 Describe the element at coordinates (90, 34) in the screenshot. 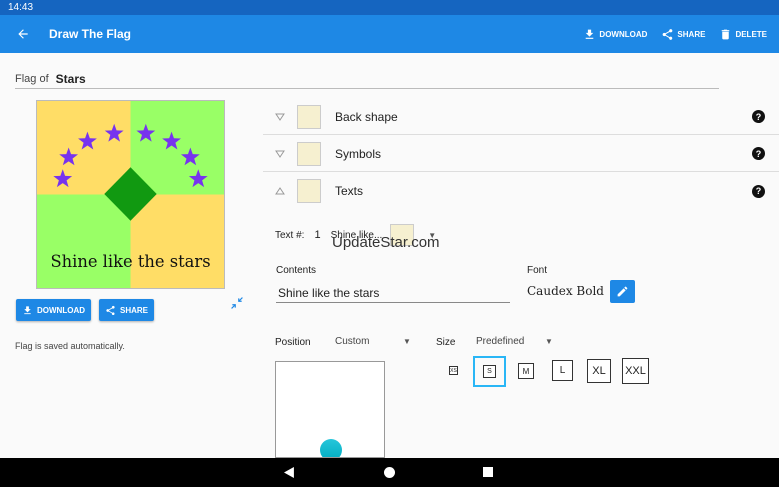

I see `app-title: Draw The Flag` at that location.